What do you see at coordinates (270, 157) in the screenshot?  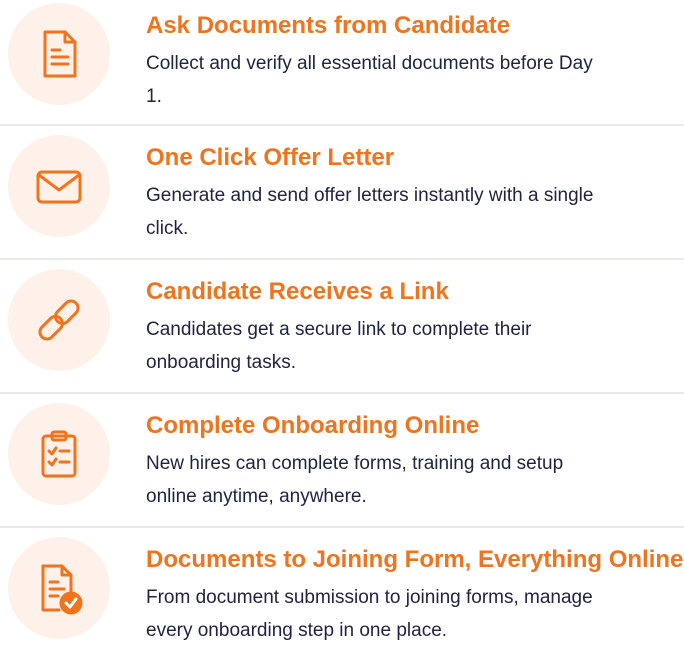 I see `feature-title: One Click Offer Letter` at bounding box center [270, 157].